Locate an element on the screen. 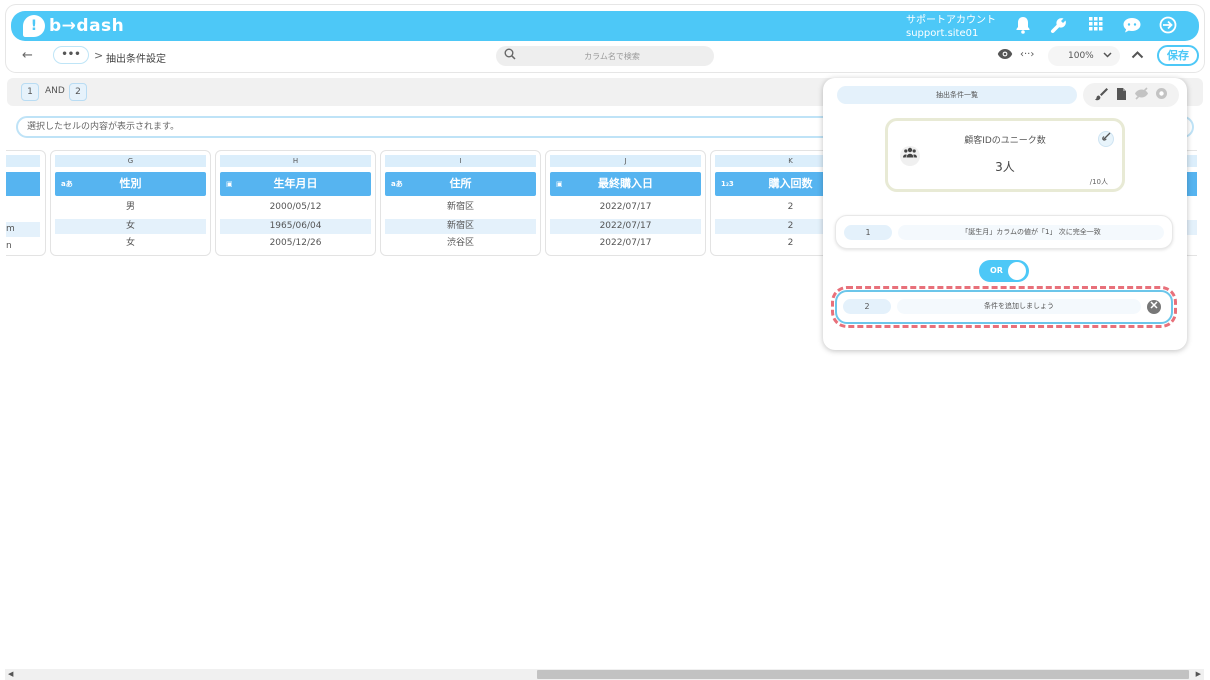 This screenshot has height=680, width=1210. unlink-icon is located at coordinates (1106, 139).